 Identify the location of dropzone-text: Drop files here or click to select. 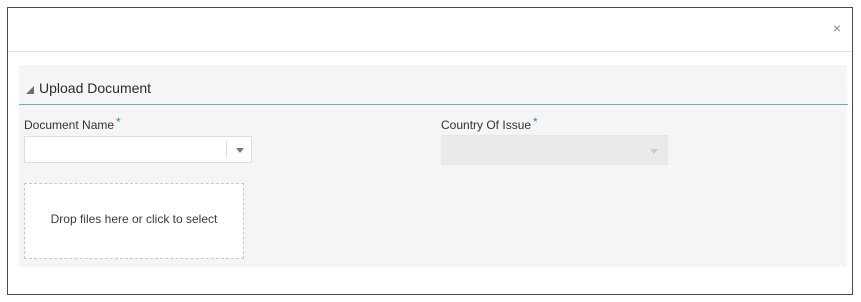
(134, 219).